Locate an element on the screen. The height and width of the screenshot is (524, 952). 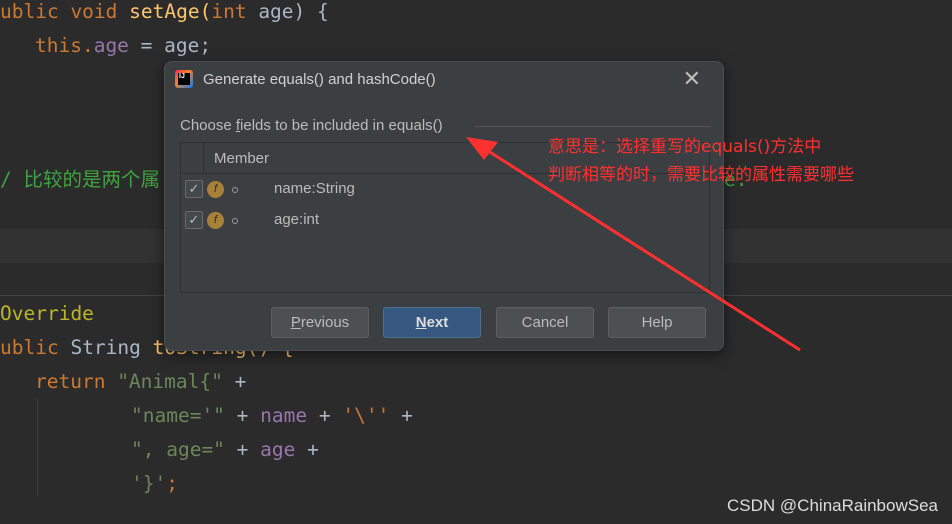
annotation-arrow is located at coordinates (633, 244).